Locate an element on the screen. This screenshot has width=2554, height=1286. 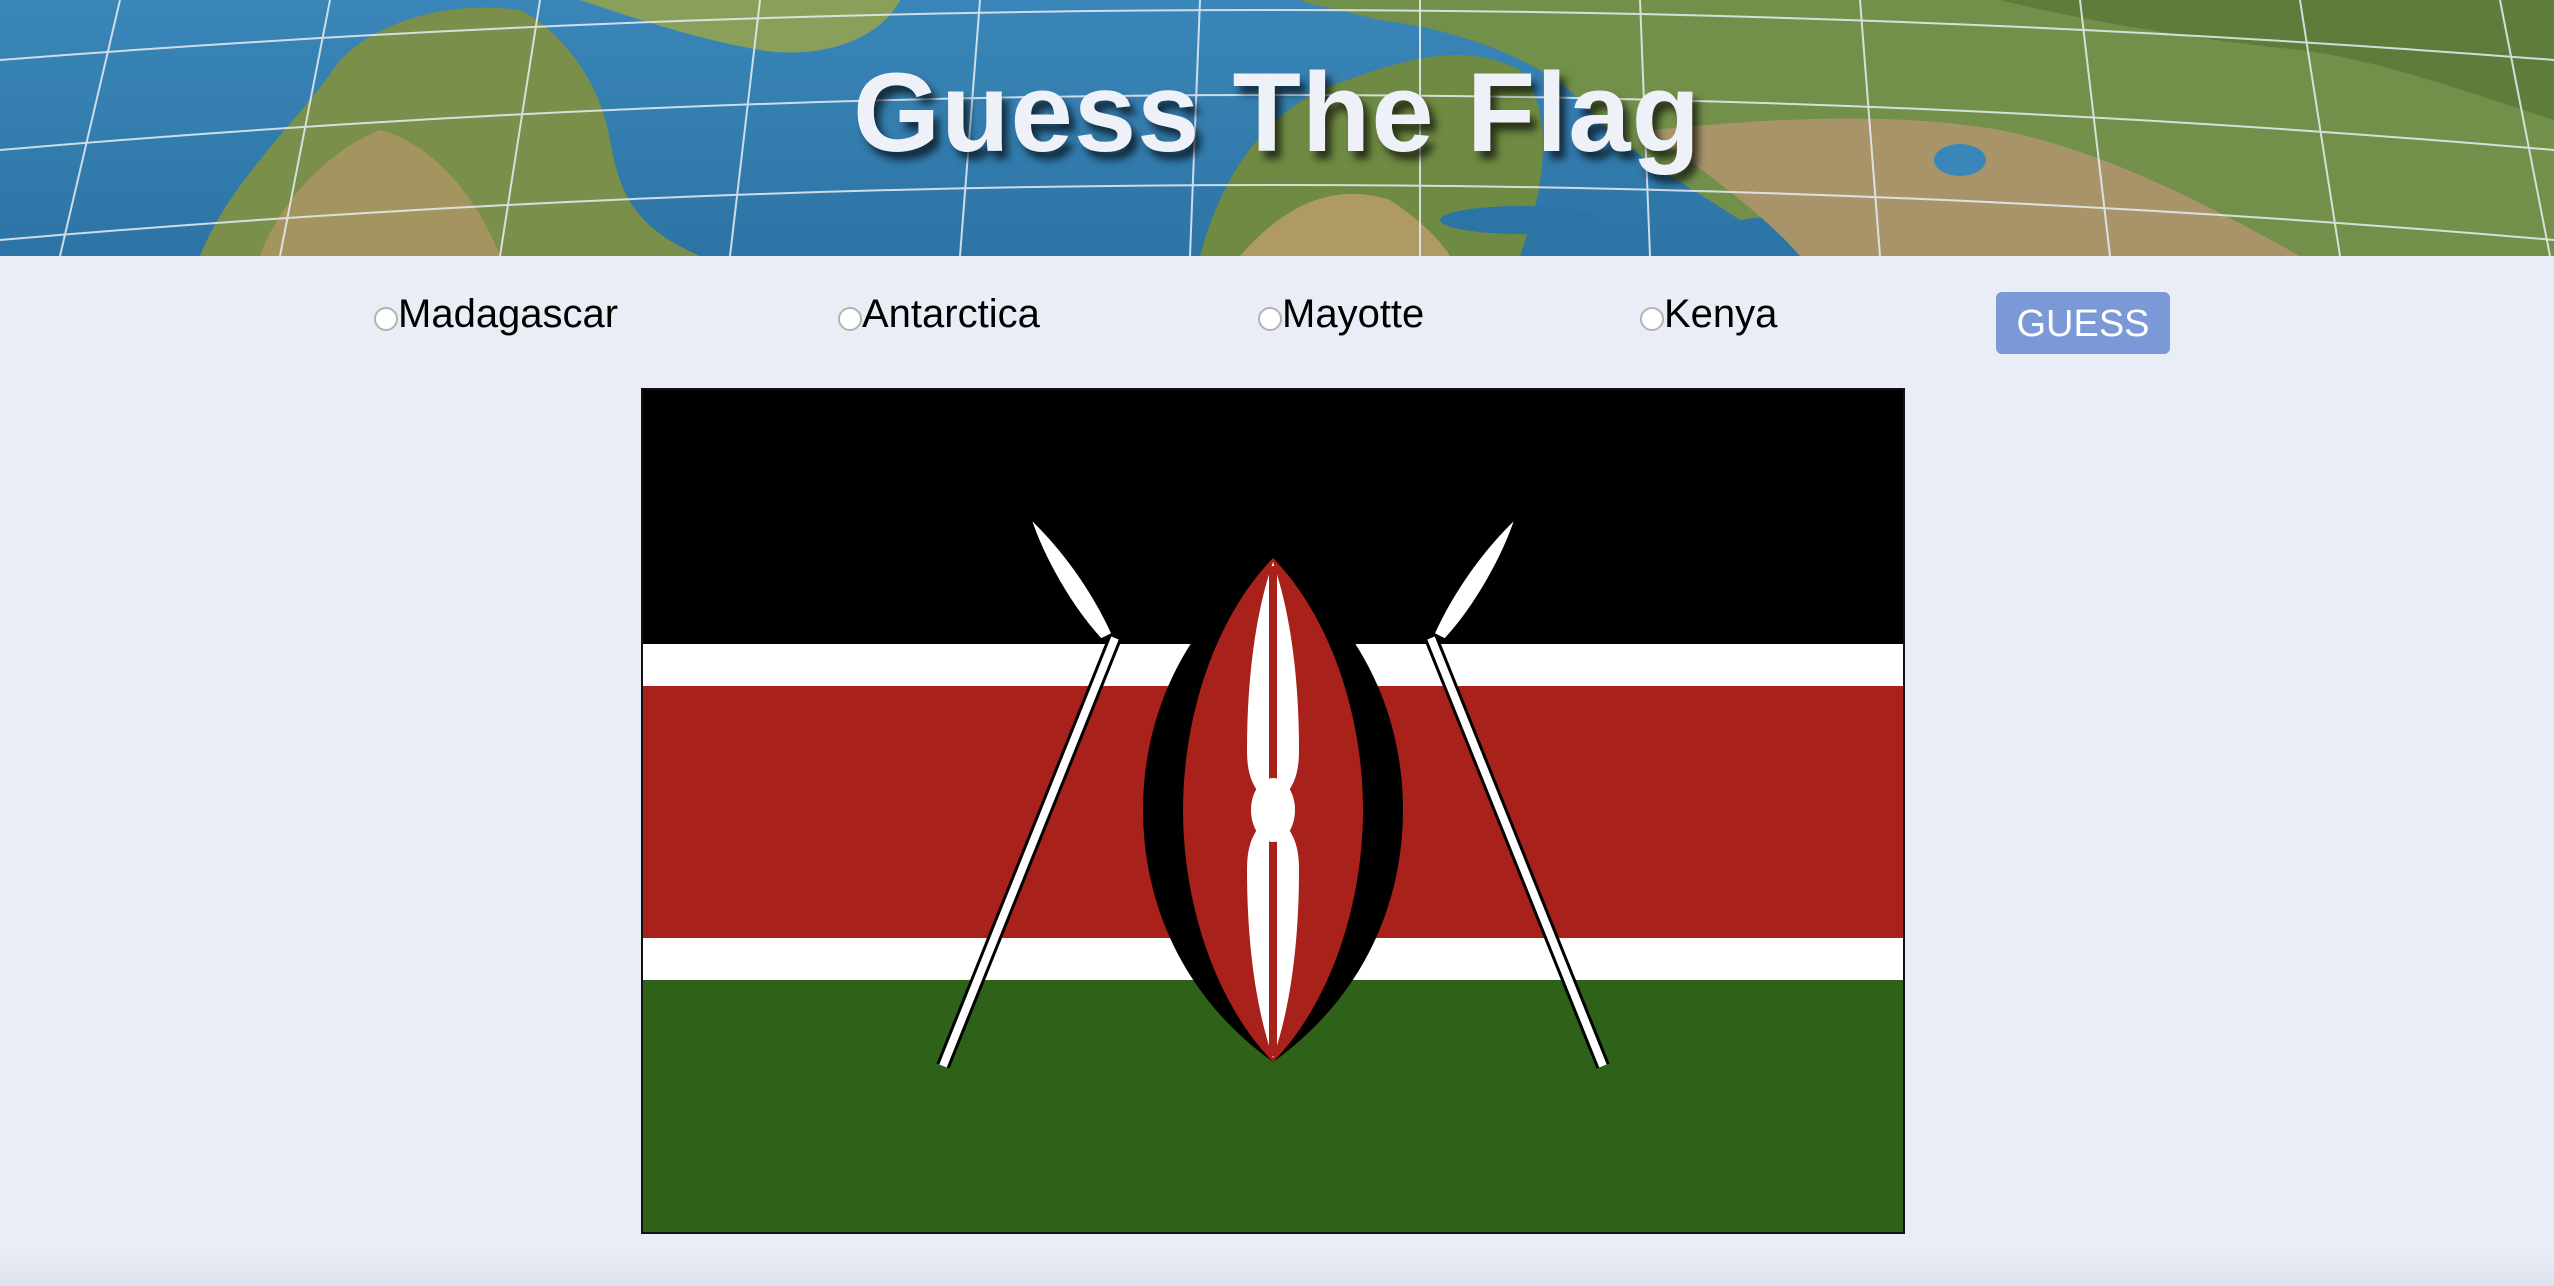
option-antarctica: Antarctica is located at coordinates (939, 314).